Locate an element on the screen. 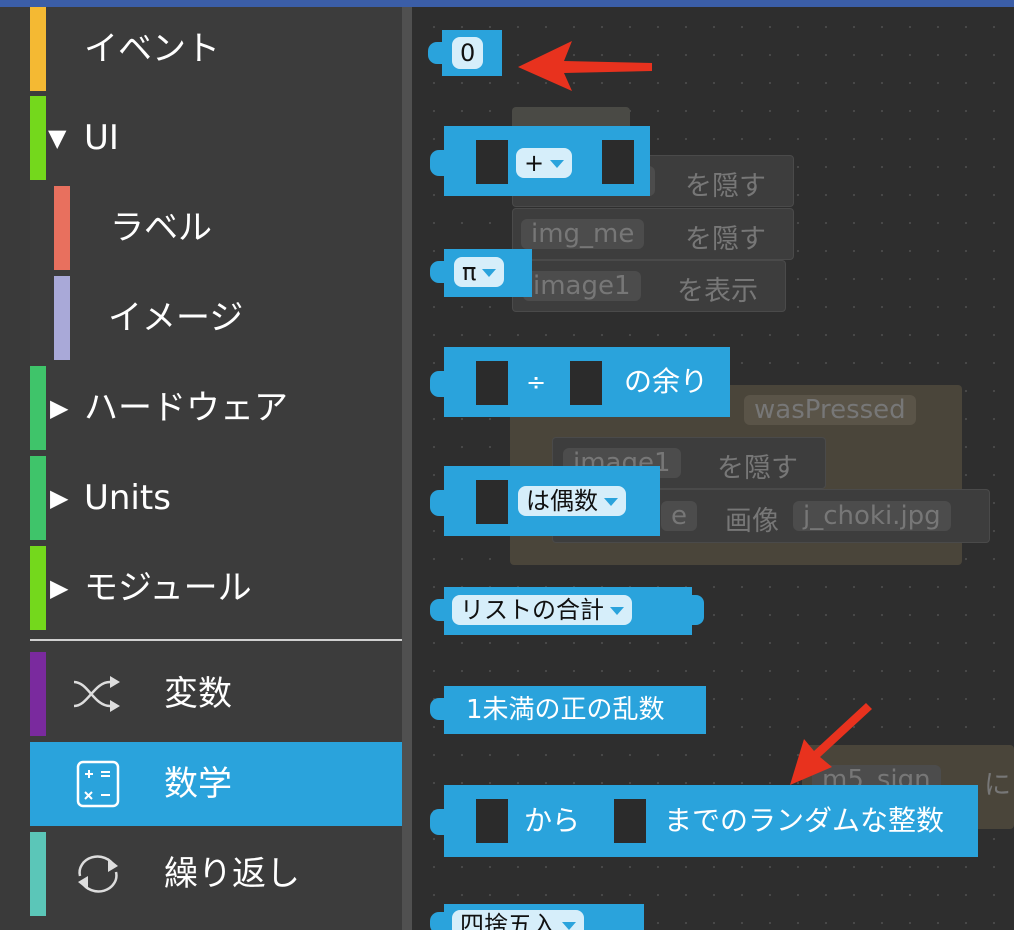 The image size is (1014, 930). random-fraction-block: 1未満の正の乱数 is located at coordinates (568, 710).